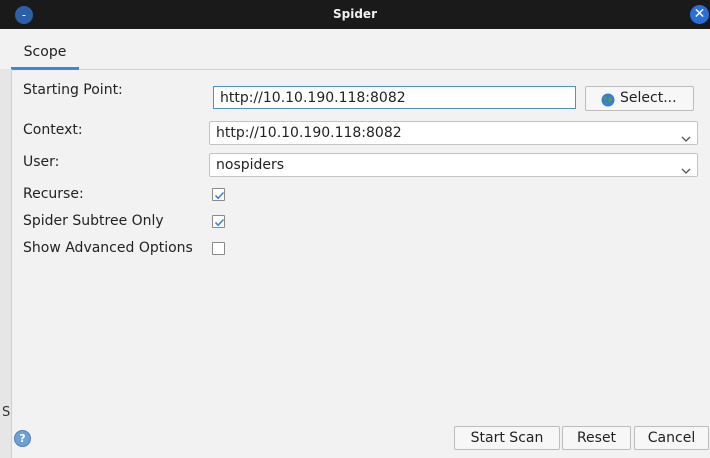 The height and width of the screenshot is (458, 710). I want to click on reset-button: Reset, so click(596, 438).